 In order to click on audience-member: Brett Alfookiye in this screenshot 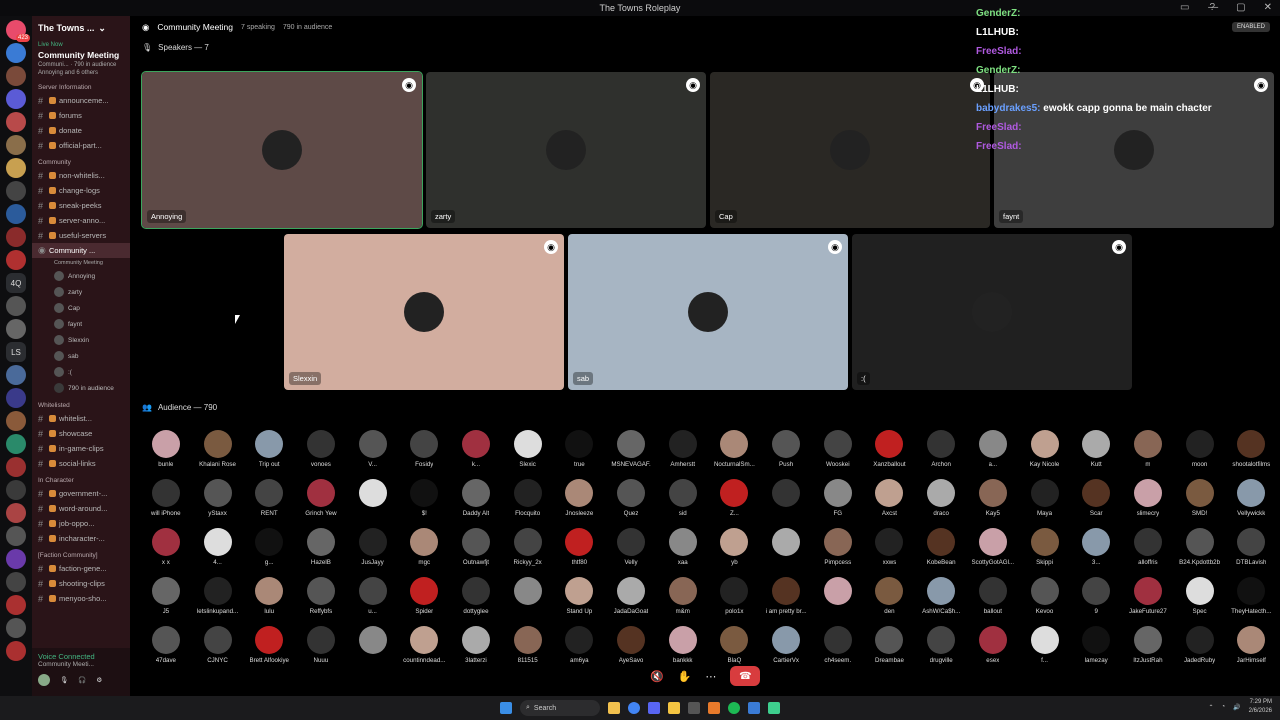, I will do `click(269, 648)`.